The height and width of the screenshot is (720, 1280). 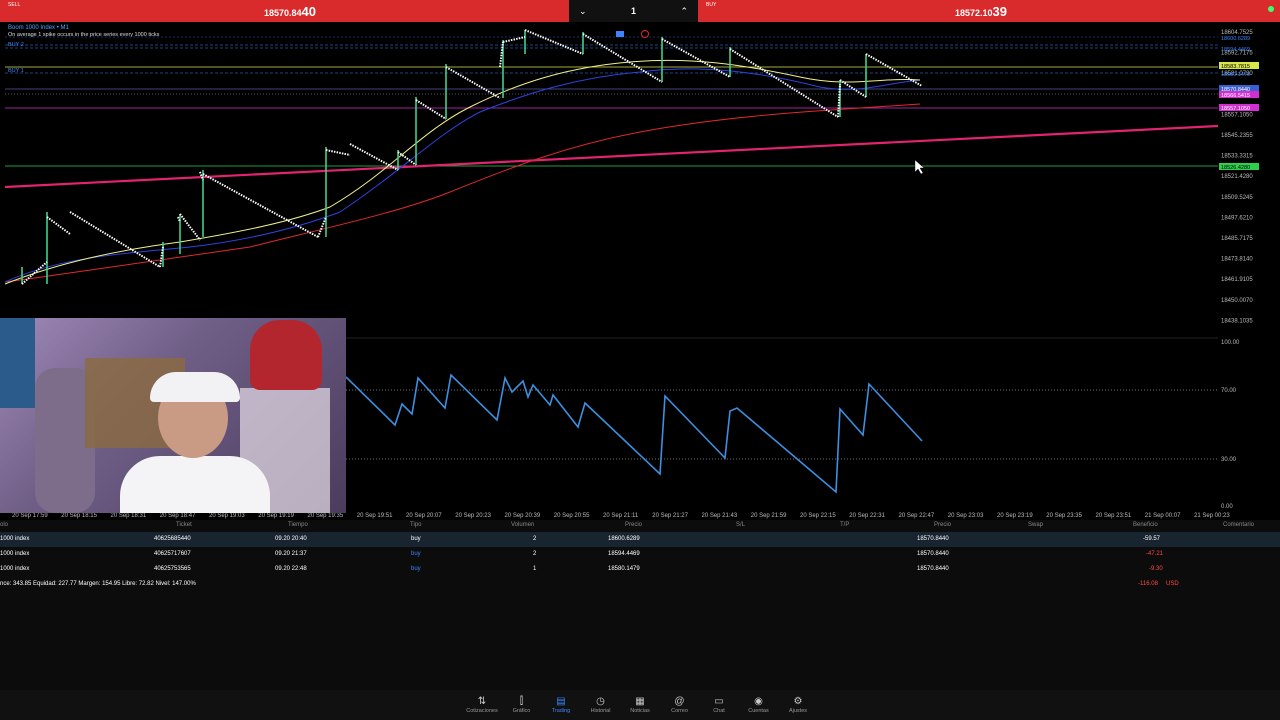 I want to click on buy-price: 18572.1039, so click(x=981, y=11).